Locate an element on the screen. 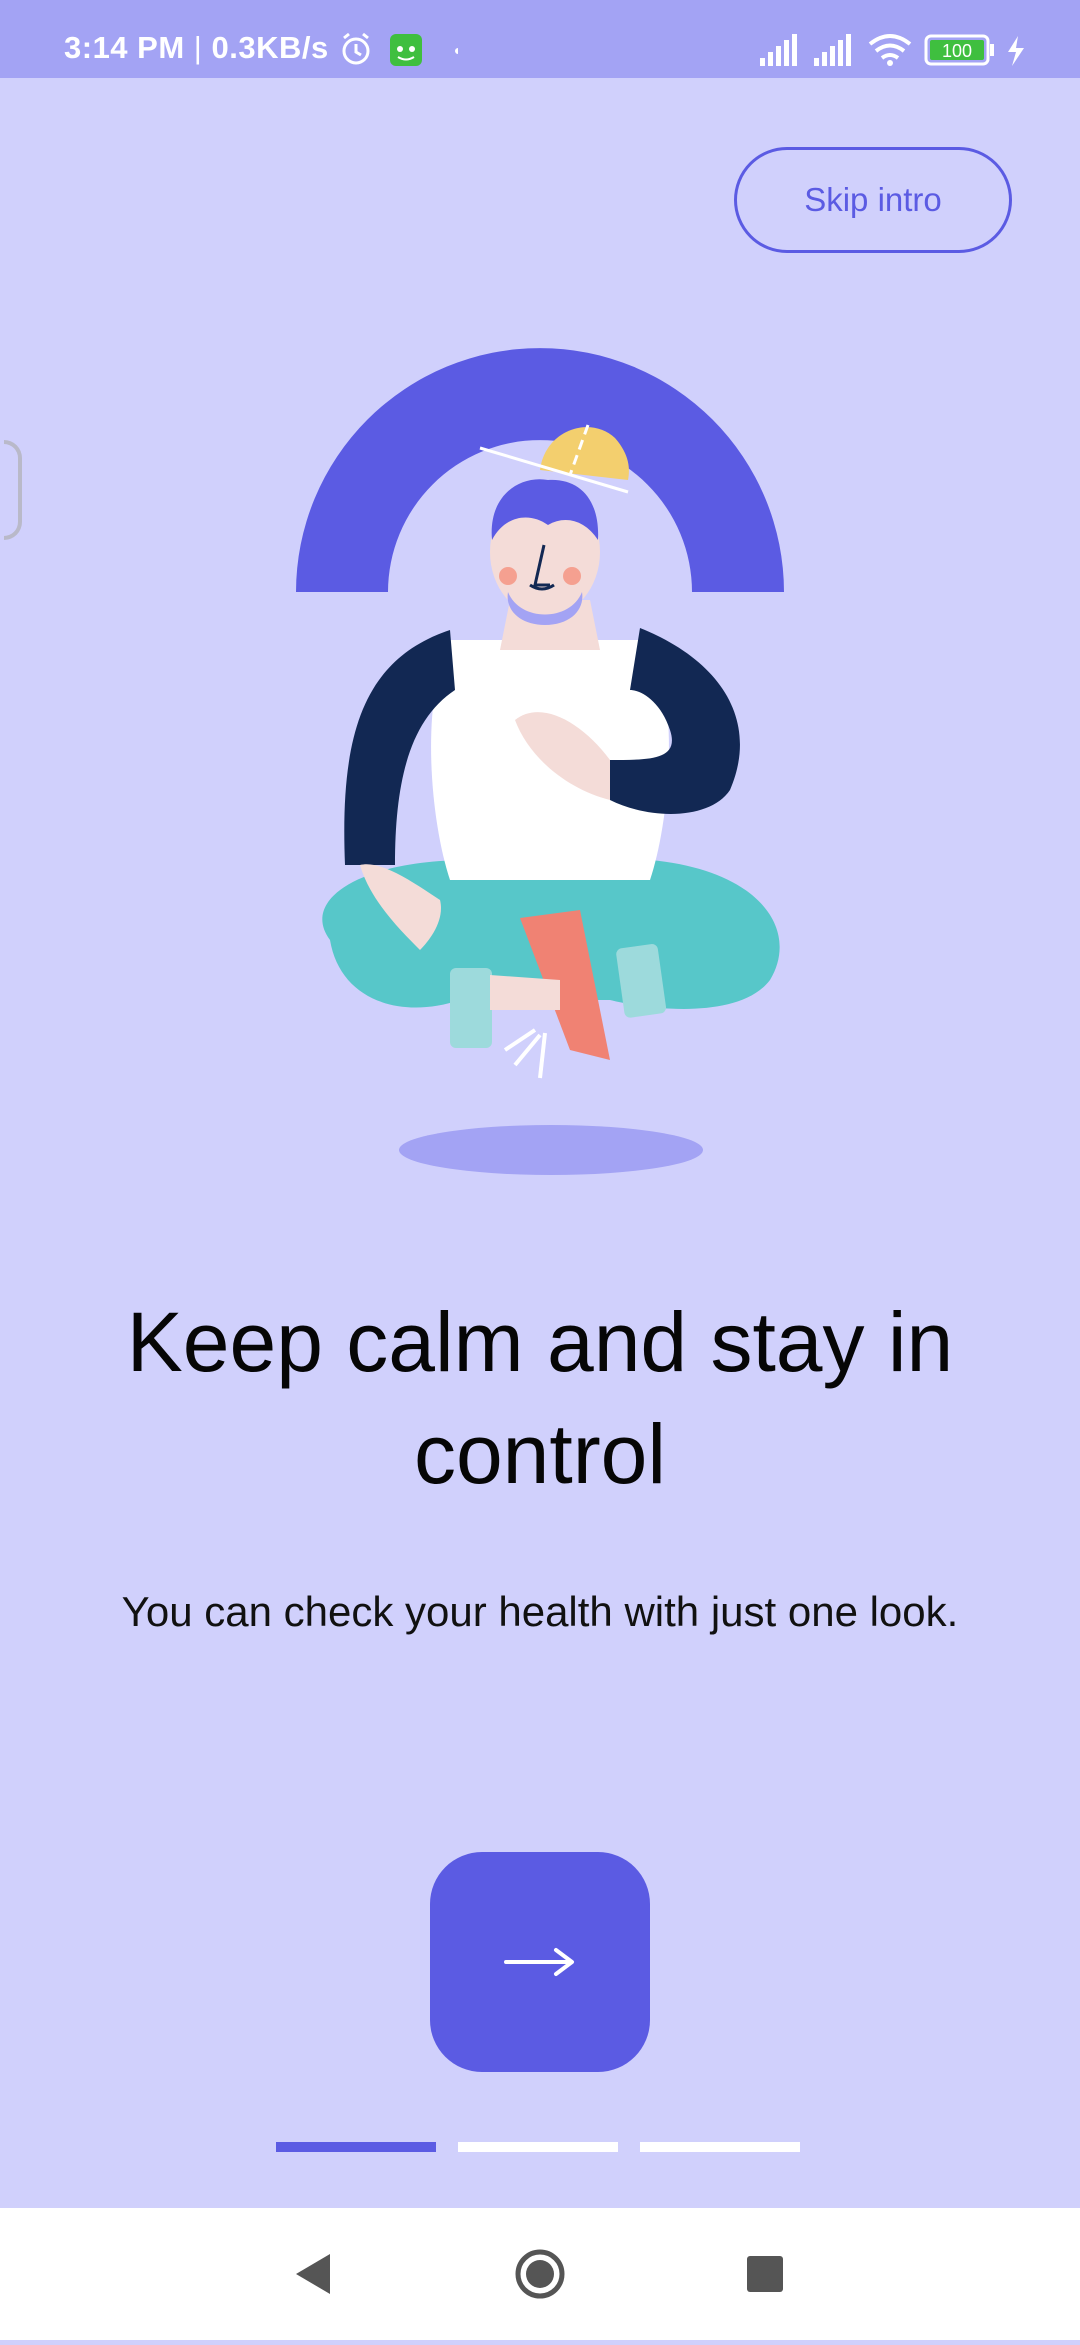  system-navigation-bar is located at coordinates (540, 2274).